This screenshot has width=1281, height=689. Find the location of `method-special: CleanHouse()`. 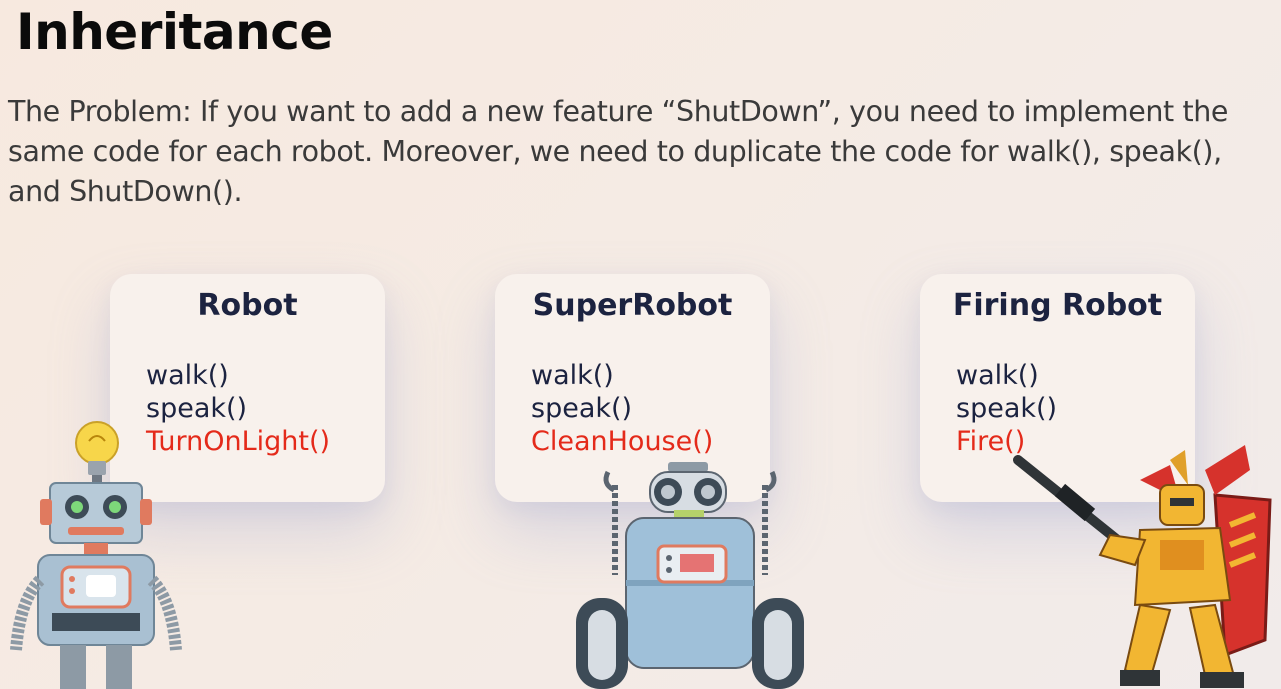

method-special: CleanHouse() is located at coordinates (622, 441).